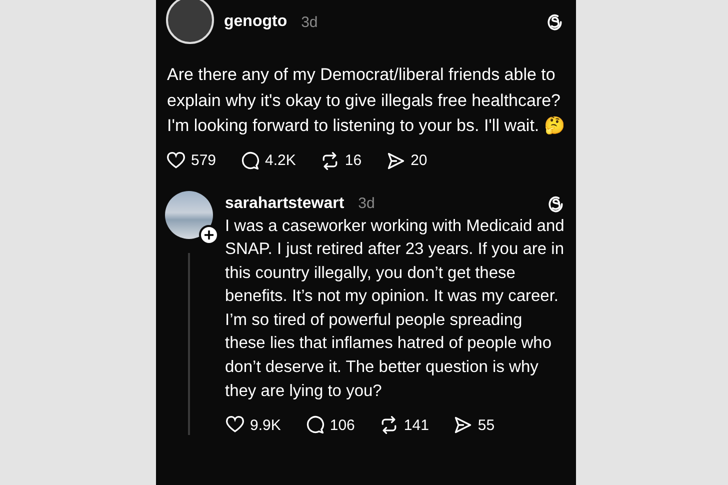  I want to click on repost-button: 141, so click(403, 425).